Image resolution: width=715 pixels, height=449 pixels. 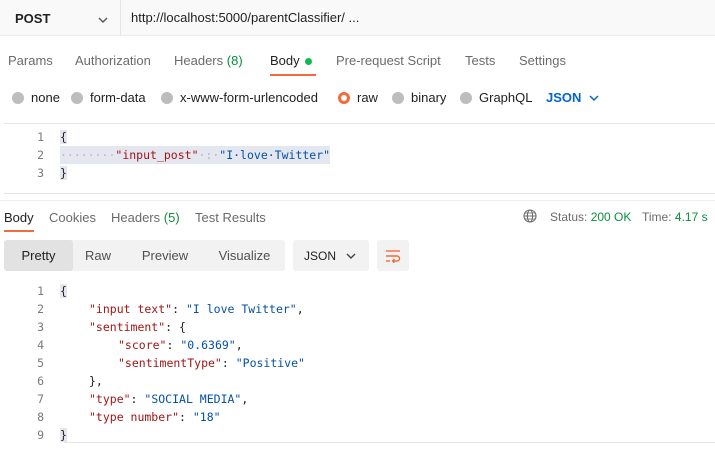 I want to click on json-value: "18", so click(x=206, y=417).